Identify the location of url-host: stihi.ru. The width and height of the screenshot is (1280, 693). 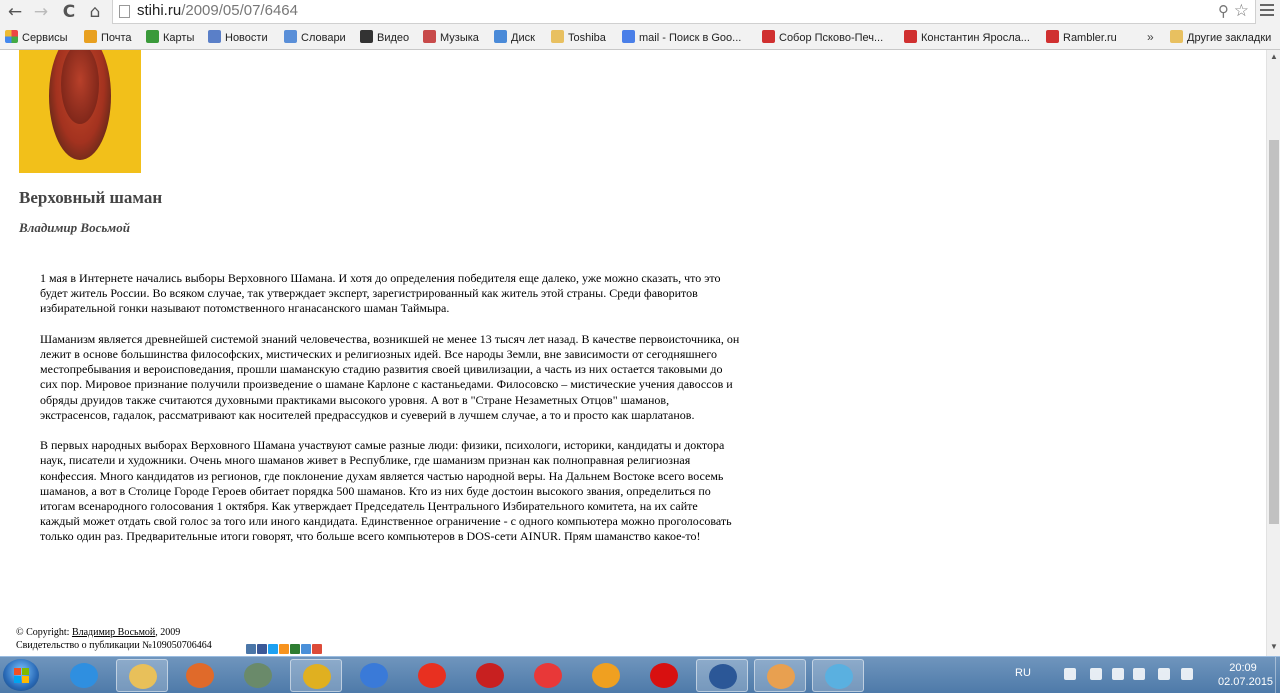
(159, 10).